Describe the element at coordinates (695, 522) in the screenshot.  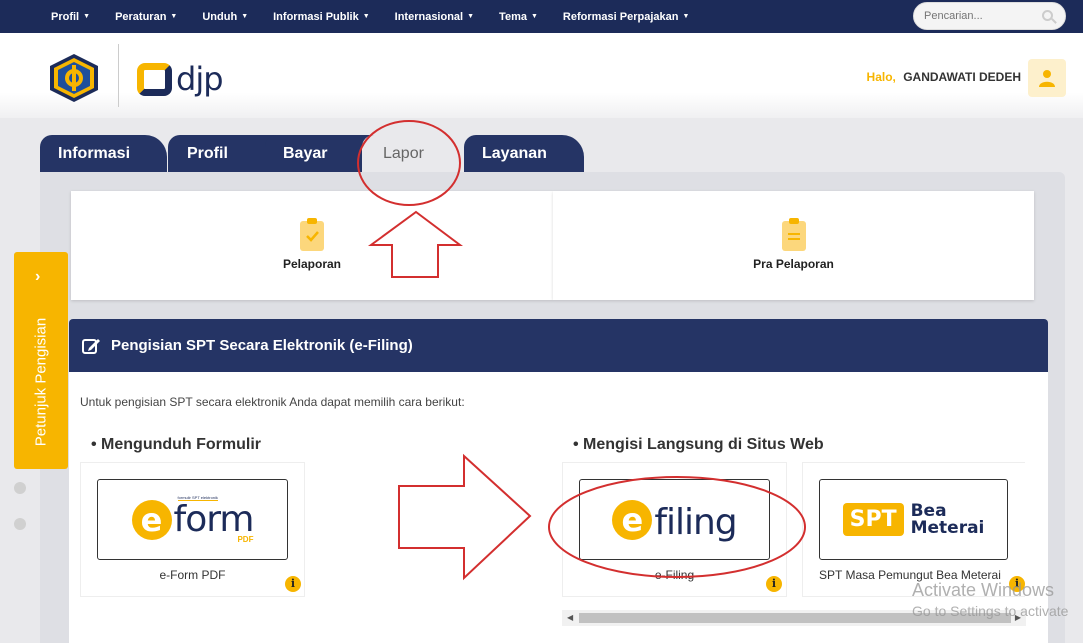
I see `efiling-word: filing` at that location.